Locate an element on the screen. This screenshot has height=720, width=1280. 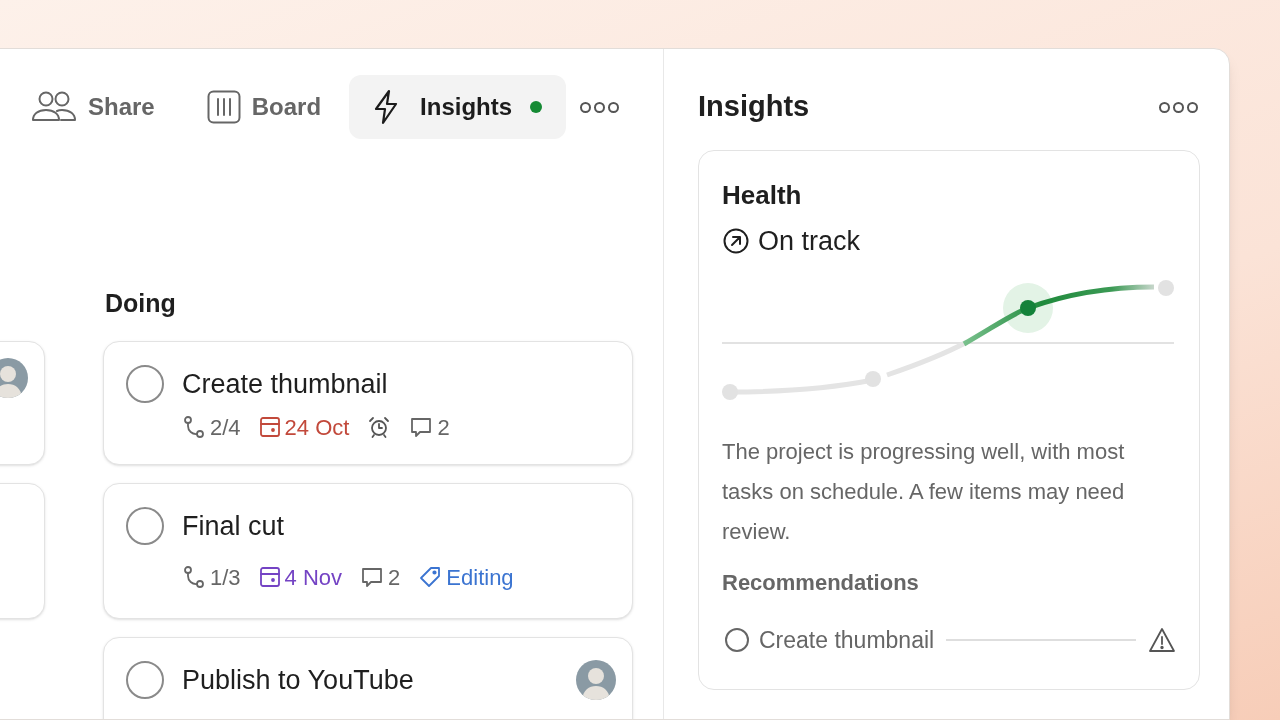
toolbar-tab: Board is located at coordinates (264, 107).